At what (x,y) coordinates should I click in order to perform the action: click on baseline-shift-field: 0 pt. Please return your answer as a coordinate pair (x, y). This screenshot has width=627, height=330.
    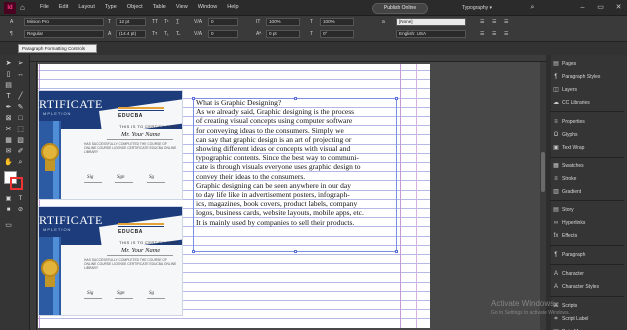
    Looking at the image, I should click on (283, 34).